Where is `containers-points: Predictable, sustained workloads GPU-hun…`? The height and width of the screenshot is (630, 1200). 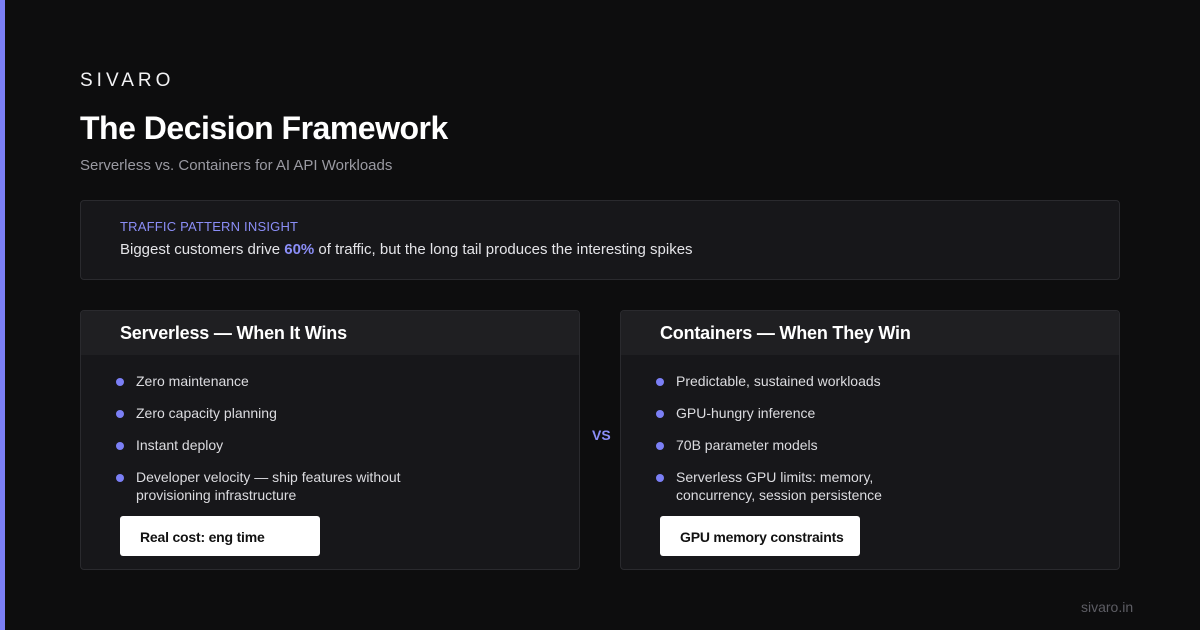 containers-points: Predictable, sustained workloads GPU-hun… is located at coordinates (806, 445).